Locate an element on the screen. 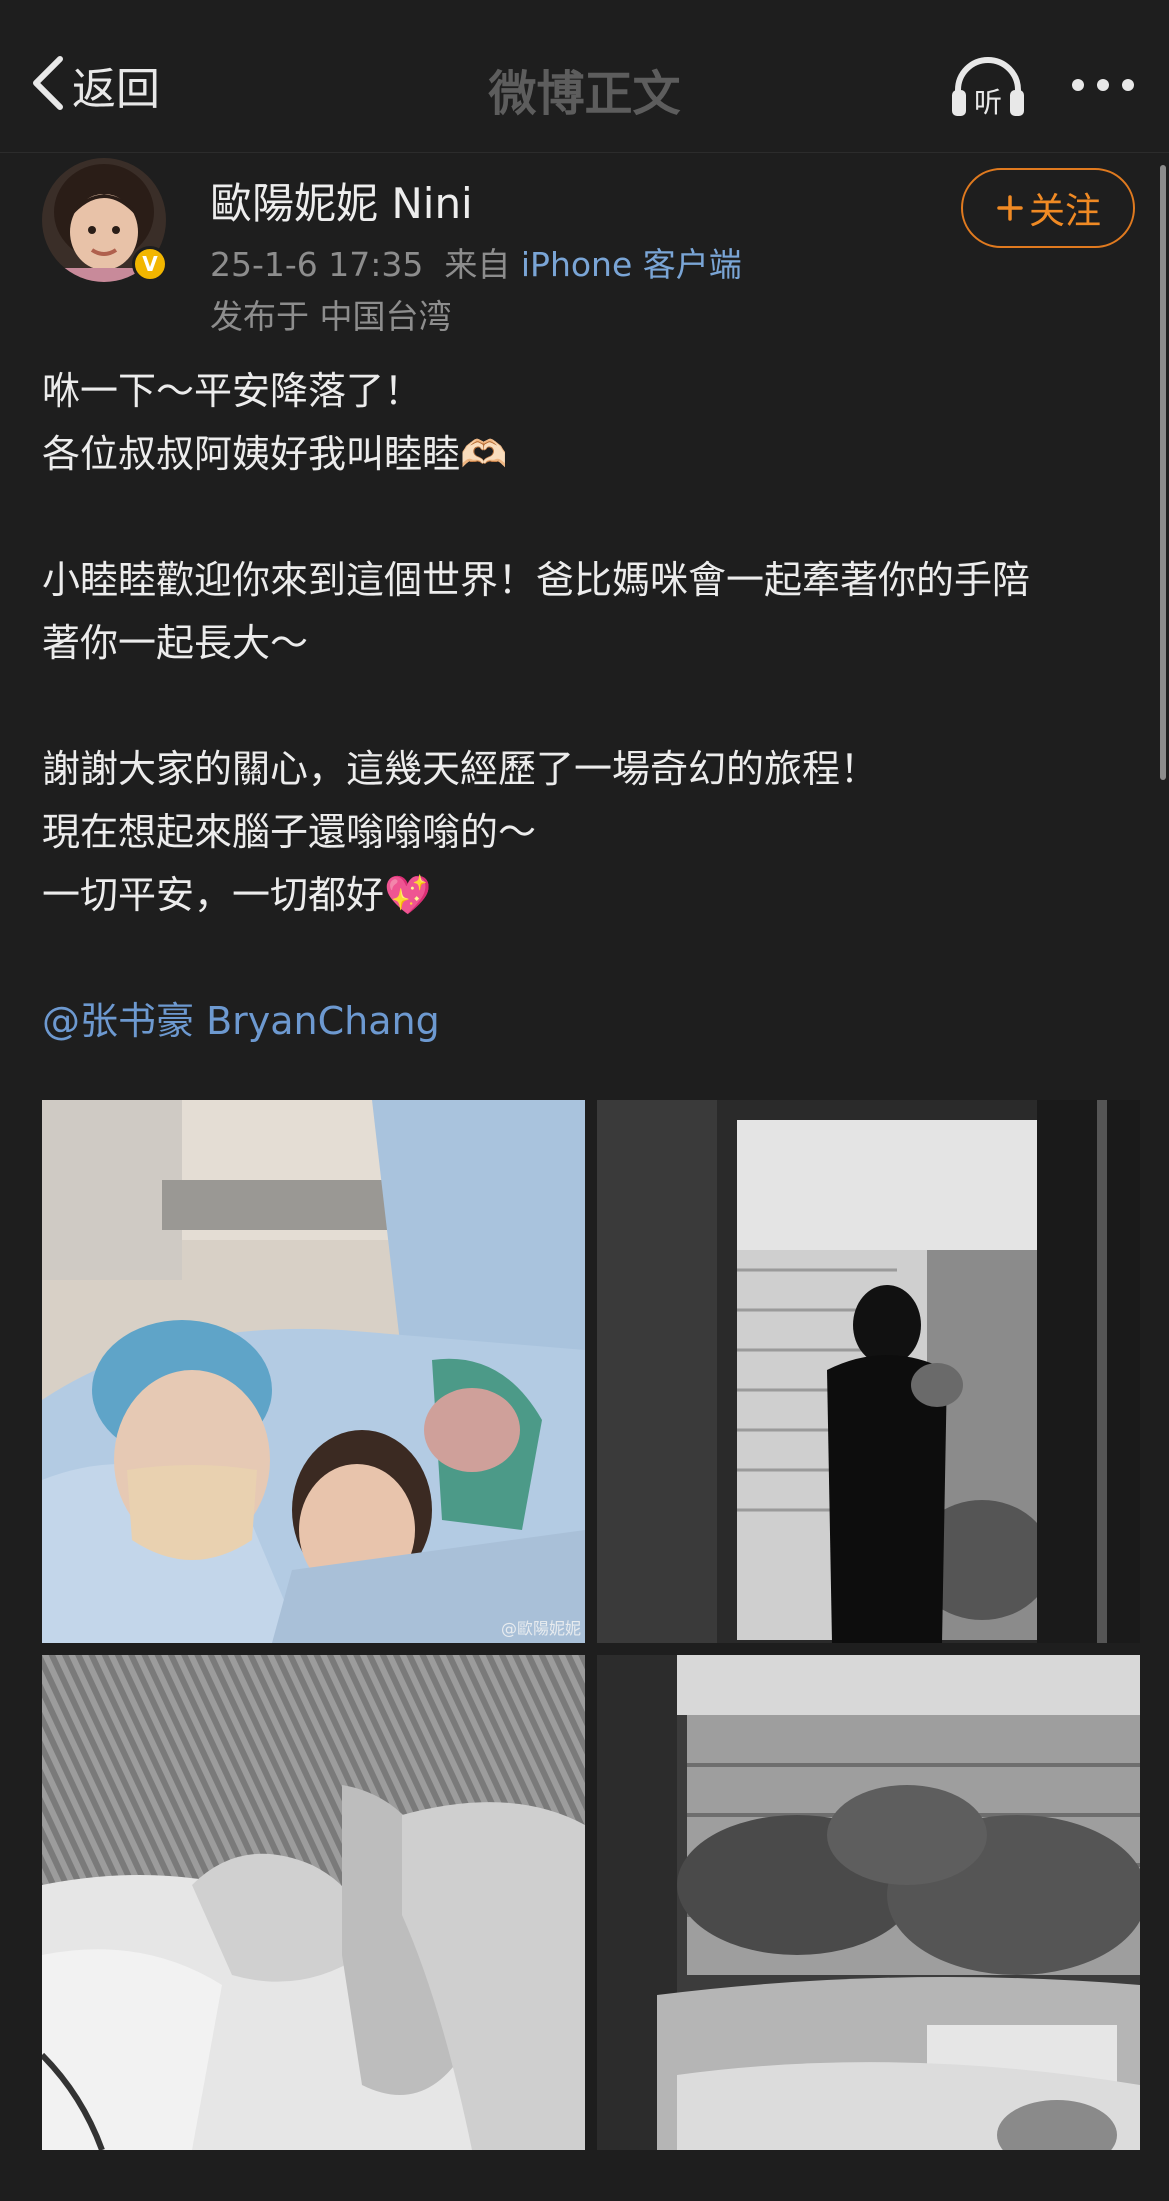 This screenshot has width=1169, height=2201. image-watermark: @歐陽妮妮 is located at coordinates (540, 1628).